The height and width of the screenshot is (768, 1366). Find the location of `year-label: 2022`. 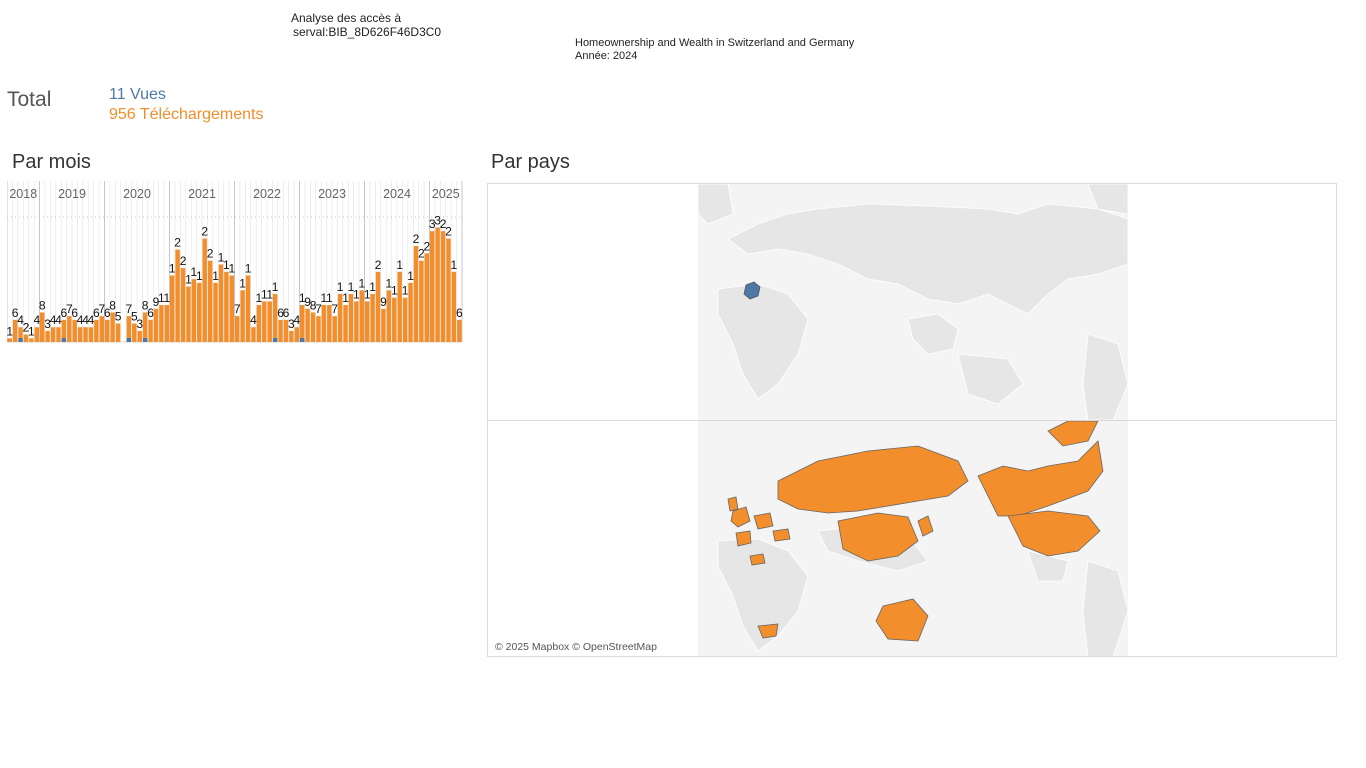

year-label: 2022 is located at coordinates (267, 194).